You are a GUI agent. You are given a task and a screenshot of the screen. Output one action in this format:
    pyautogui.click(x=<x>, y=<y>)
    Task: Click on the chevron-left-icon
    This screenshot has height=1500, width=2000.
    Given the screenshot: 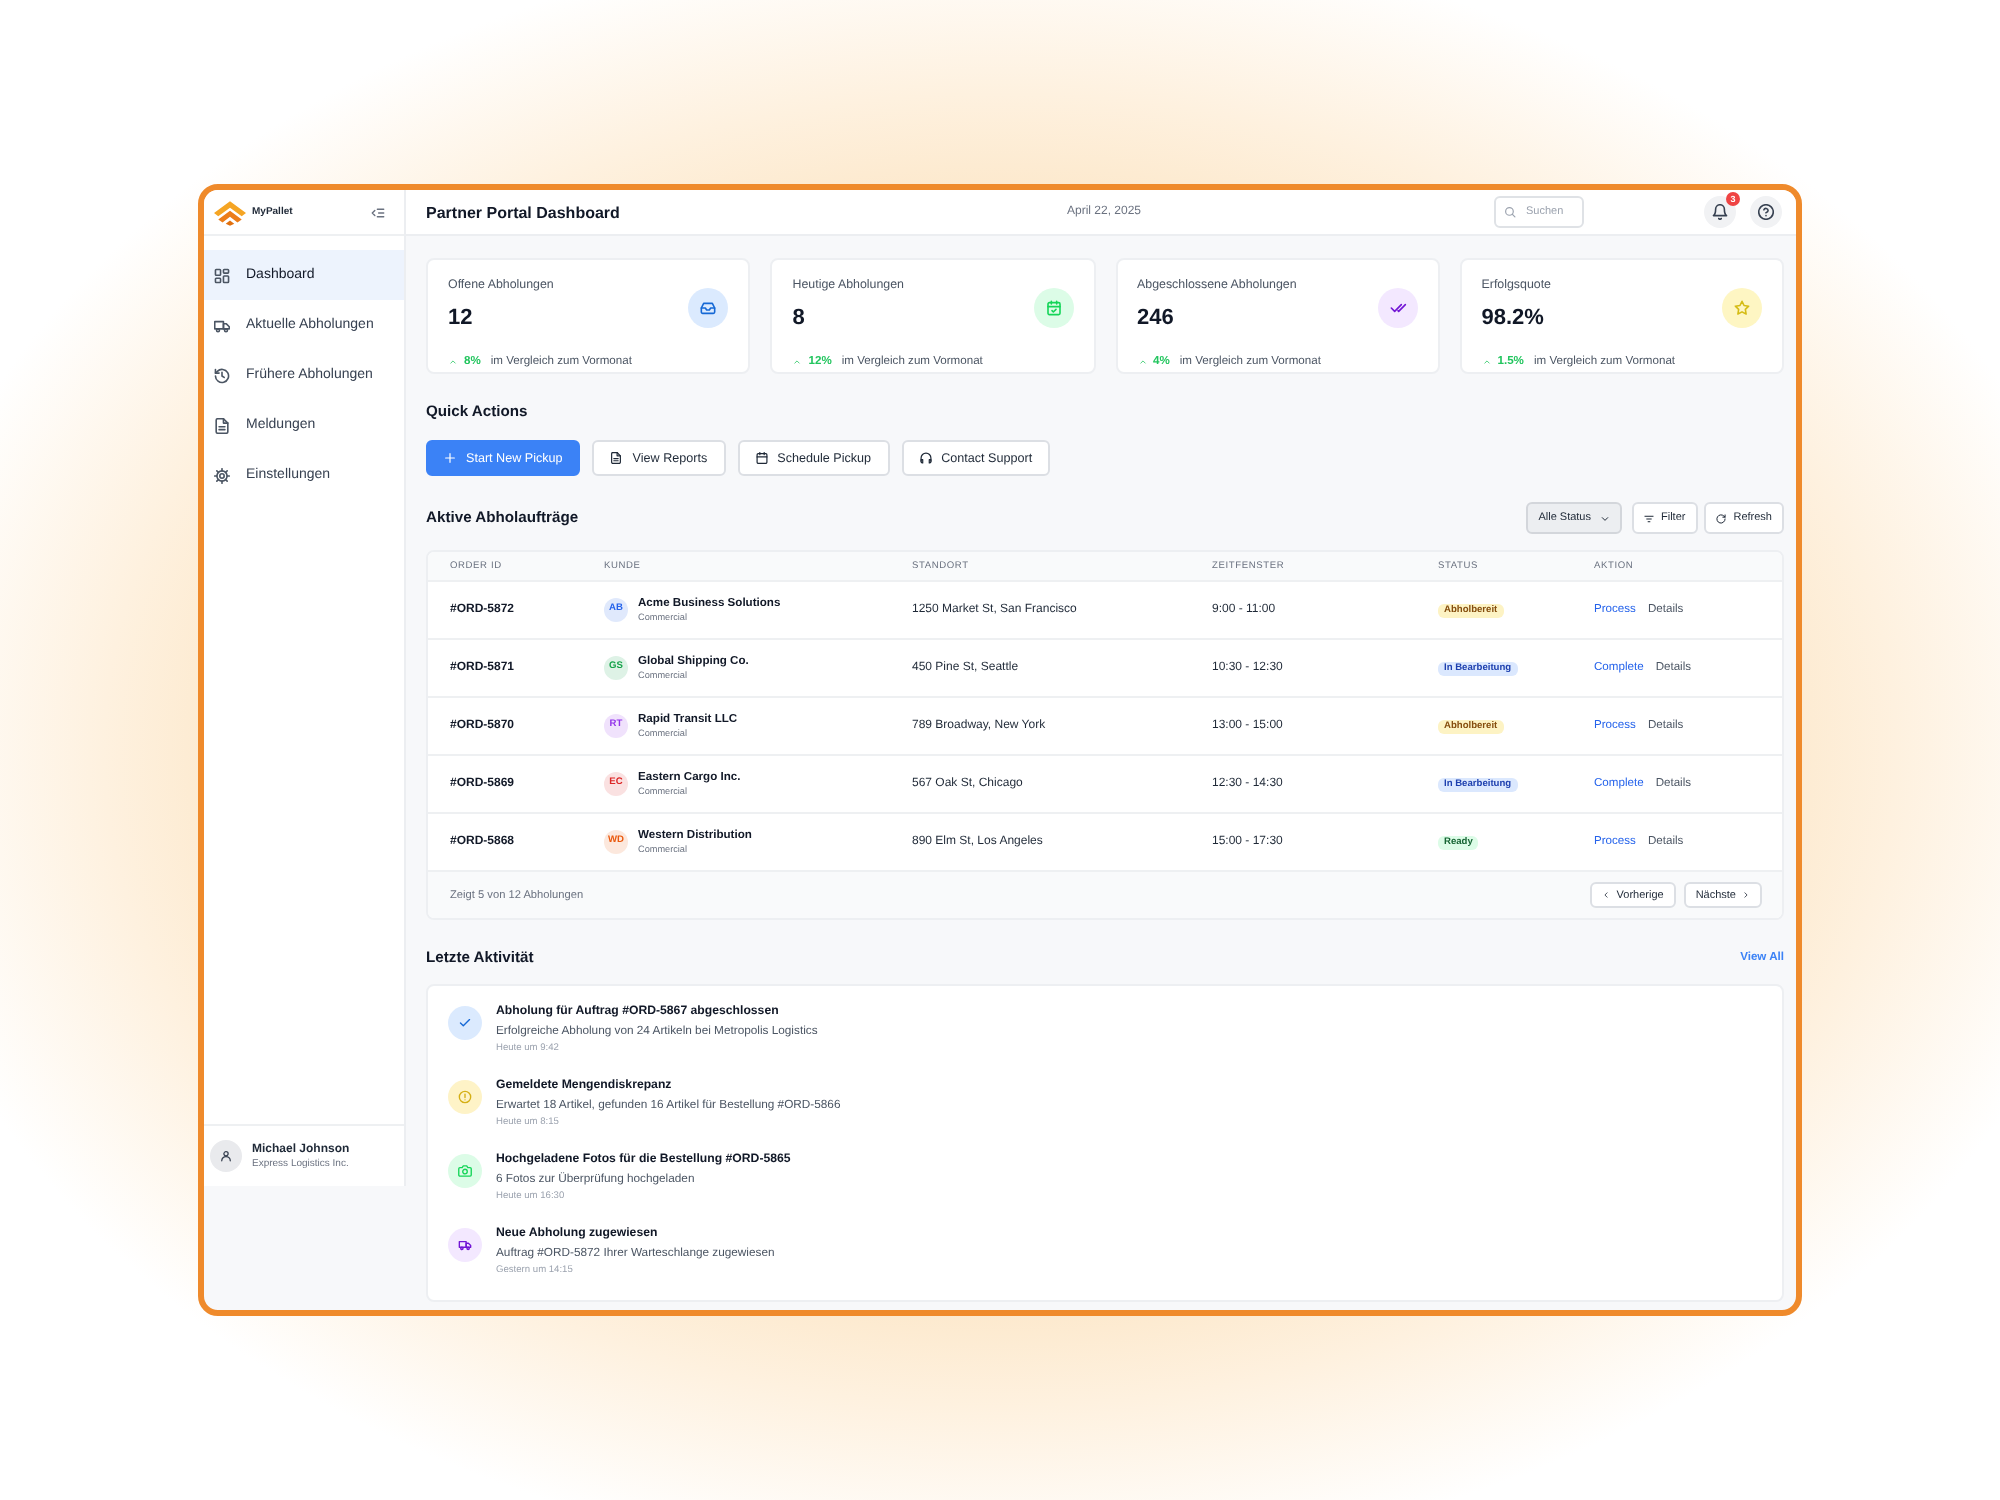 What is the action you would take?
    pyautogui.click(x=1606, y=895)
    